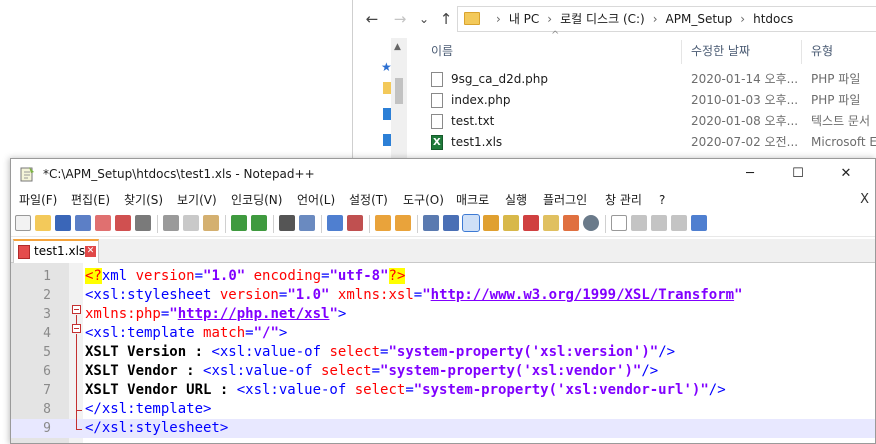 The height and width of the screenshot is (444, 876). What do you see at coordinates (443, 276) in the screenshot?
I see `code-line-1: 1 <?xml version="1.0" encoding="utf-8"?>` at bounding box center [443, 276].